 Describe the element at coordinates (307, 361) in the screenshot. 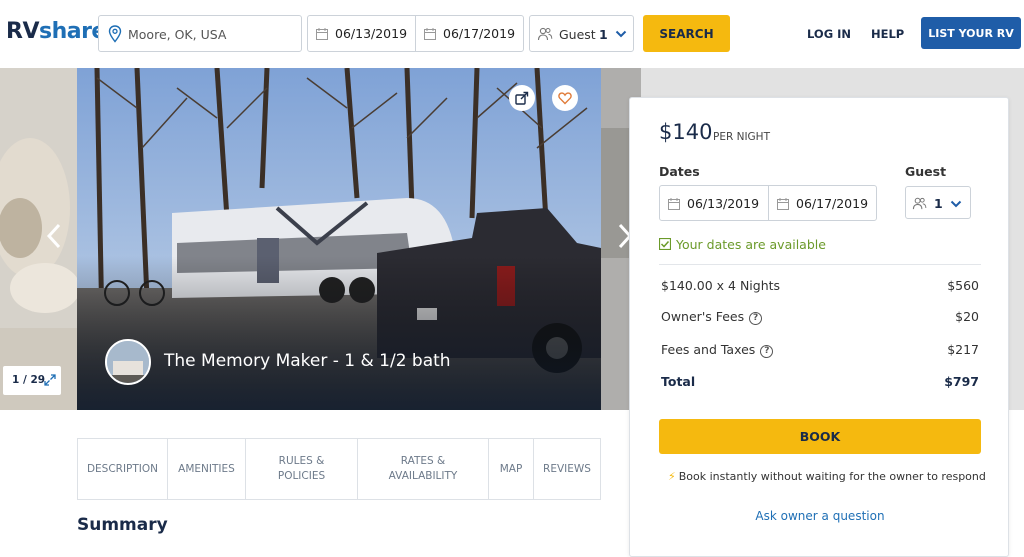

I see `listing-title: The Memory Maker - 1 & 1/2 bath` at that location.